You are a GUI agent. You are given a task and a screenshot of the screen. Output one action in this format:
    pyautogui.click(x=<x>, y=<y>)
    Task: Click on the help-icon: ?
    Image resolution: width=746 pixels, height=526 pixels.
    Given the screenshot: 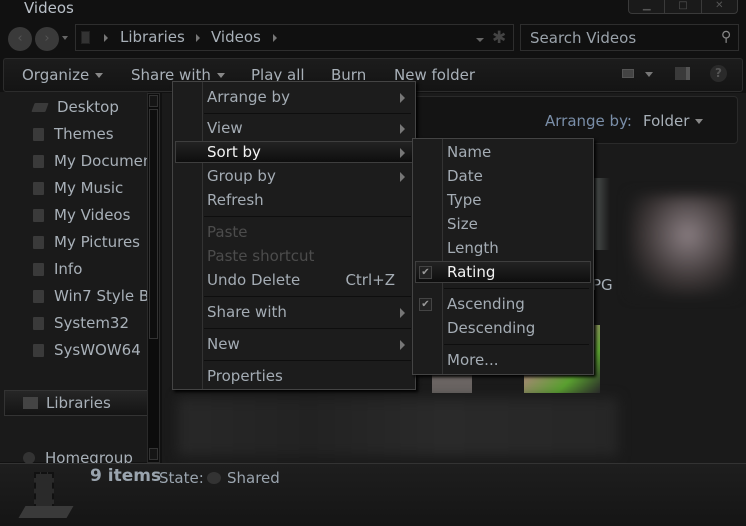 What is the action you would take?
    pyautogui.click(x=718, y=73)
    